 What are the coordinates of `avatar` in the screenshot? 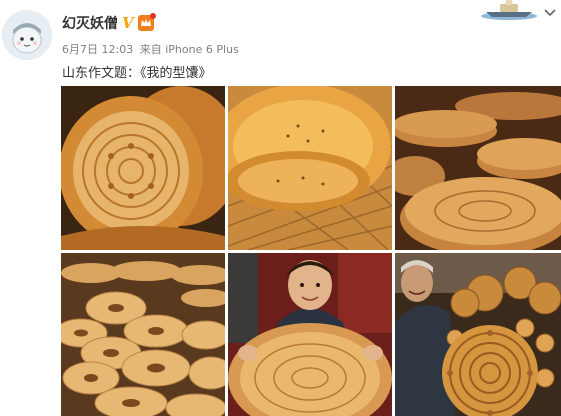 It's located at (27, 35).